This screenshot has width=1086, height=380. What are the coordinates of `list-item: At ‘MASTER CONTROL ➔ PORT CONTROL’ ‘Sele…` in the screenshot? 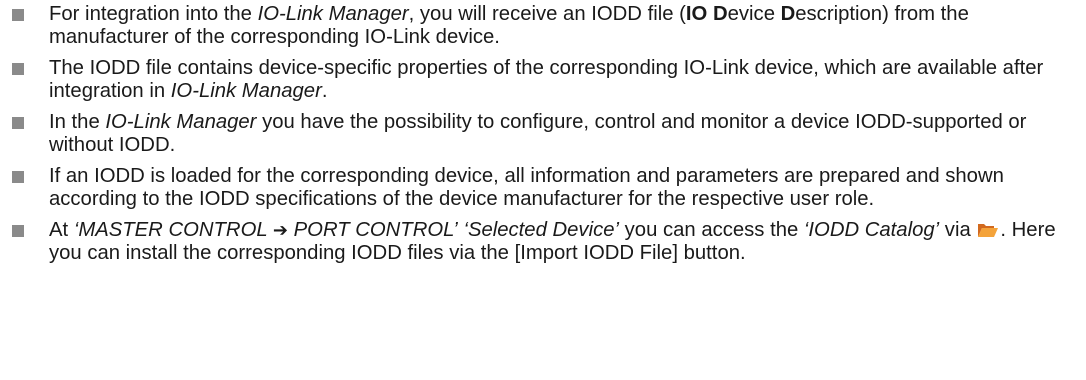 It's located at (543, 242).